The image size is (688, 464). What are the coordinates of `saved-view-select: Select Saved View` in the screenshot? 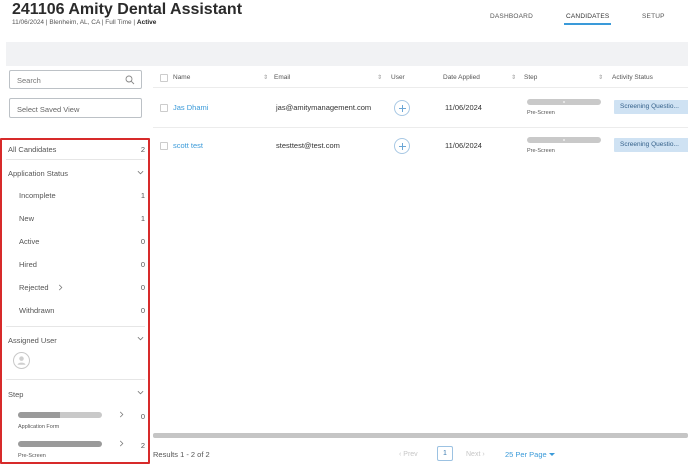 It's located at (75, 108).